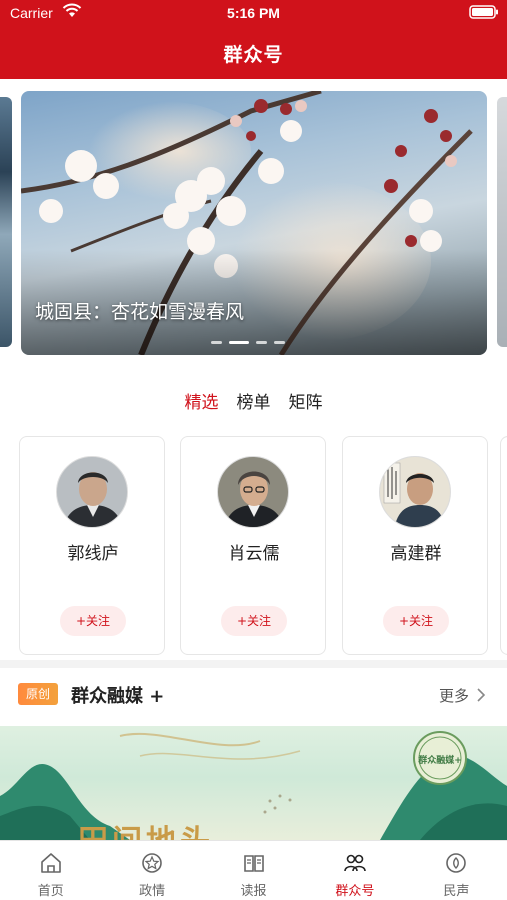 This screenshot has height=900, width=507. Describe the element at coordinates (202, 402) in the screenshot. I see `tab-featured: 精选` at that location.